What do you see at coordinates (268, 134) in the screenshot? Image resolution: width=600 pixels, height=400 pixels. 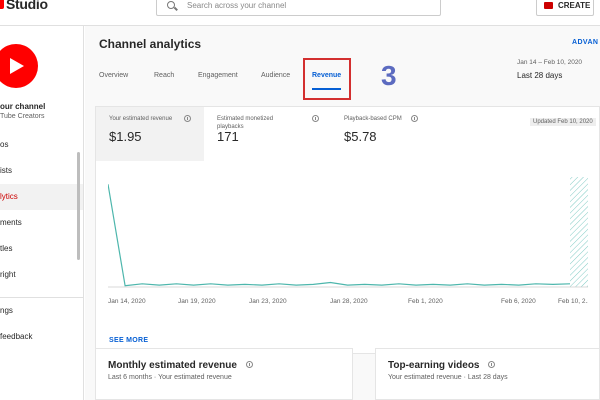 I see `metric-monetized-playbacks: Estimated monetized playbacks 171` at bounding box center [268, 134].